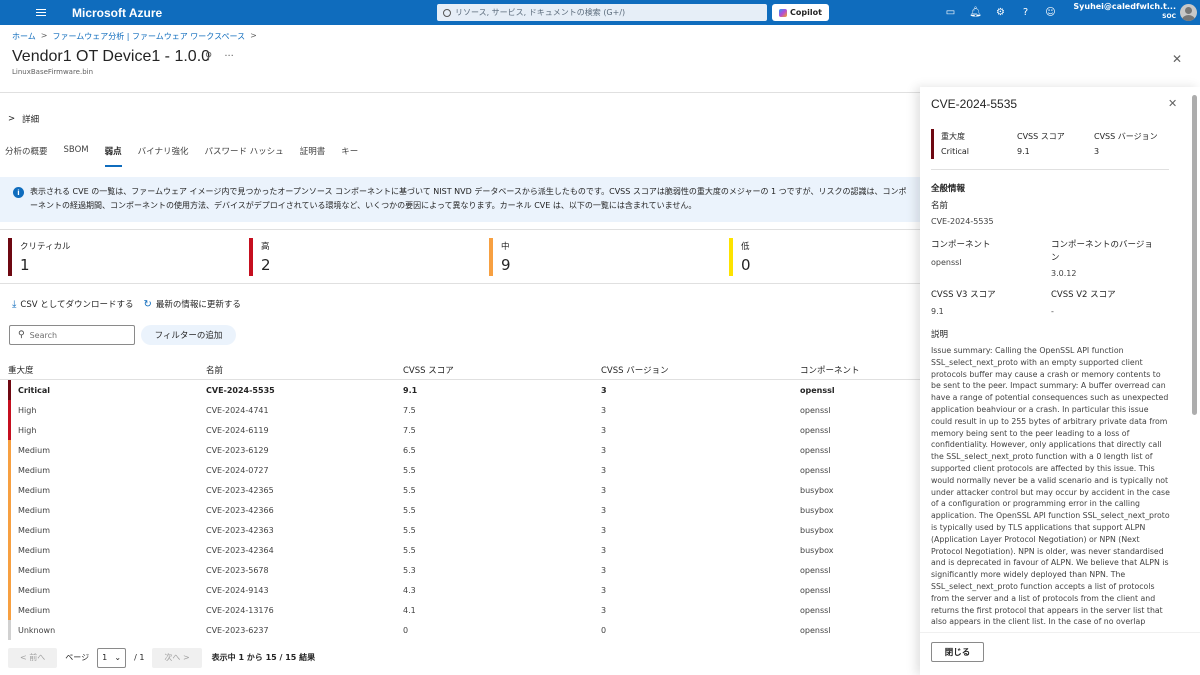 This screenshot has height=675, width=1200. I want to click on action-bar: ⤓ CSV としてダウンロードする ↻ 最新の情報に更新する, so click(126, 304).